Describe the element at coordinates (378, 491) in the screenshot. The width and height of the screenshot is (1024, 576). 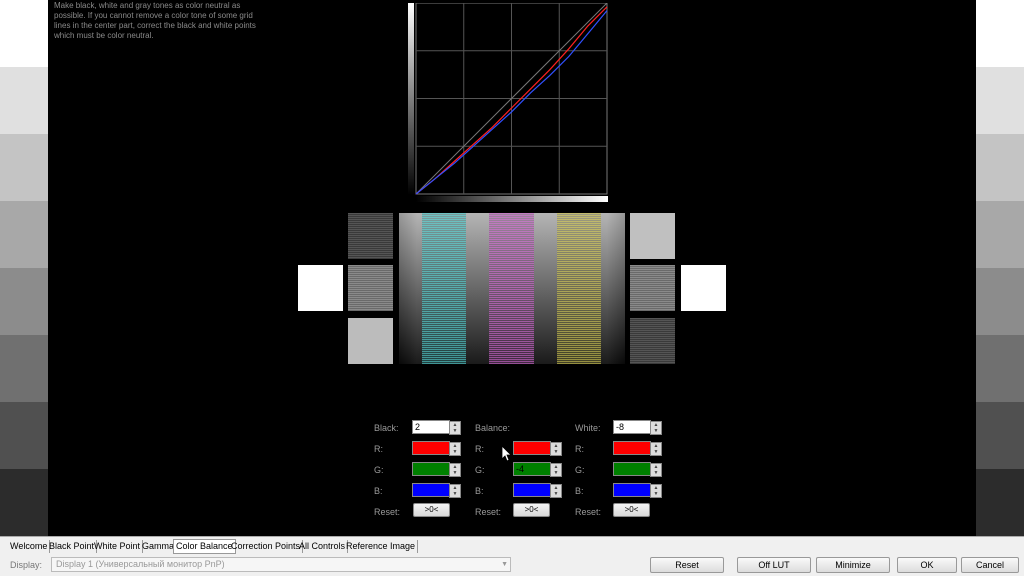
I see `black-b-label: B:` at that location.